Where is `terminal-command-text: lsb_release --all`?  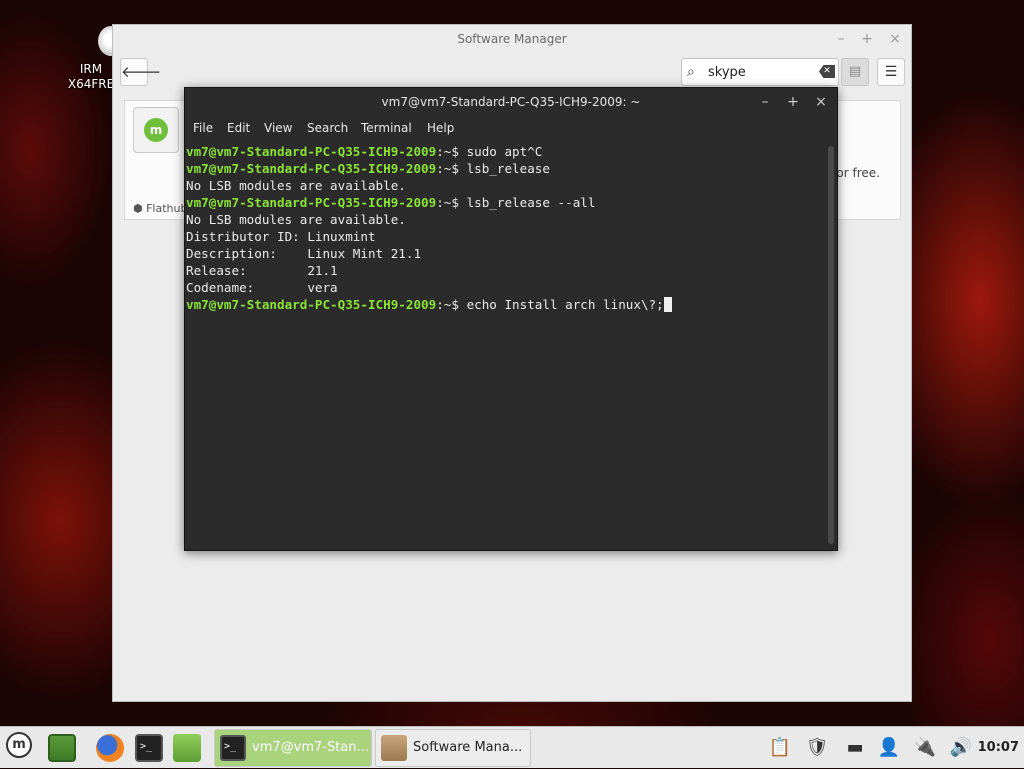 terminal-command-text: lsb_release --all is located at coordinates (531, 202).